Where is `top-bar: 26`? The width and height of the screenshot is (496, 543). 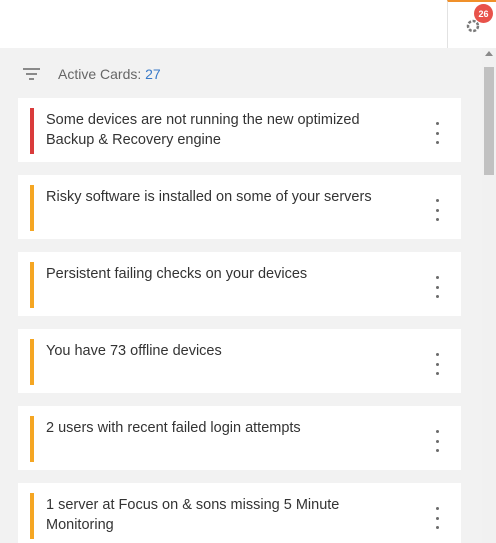 top-bar: 26 is located at coordinates (248, 24).